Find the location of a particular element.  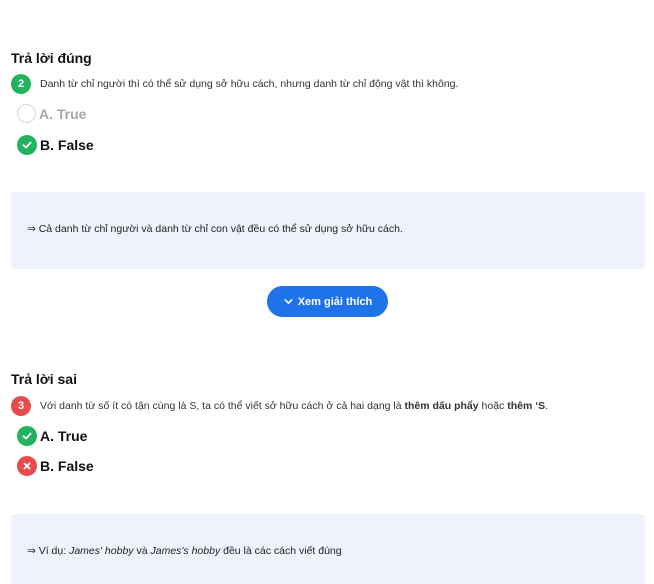

explanation-part: và is located at coordinates (142, 551).